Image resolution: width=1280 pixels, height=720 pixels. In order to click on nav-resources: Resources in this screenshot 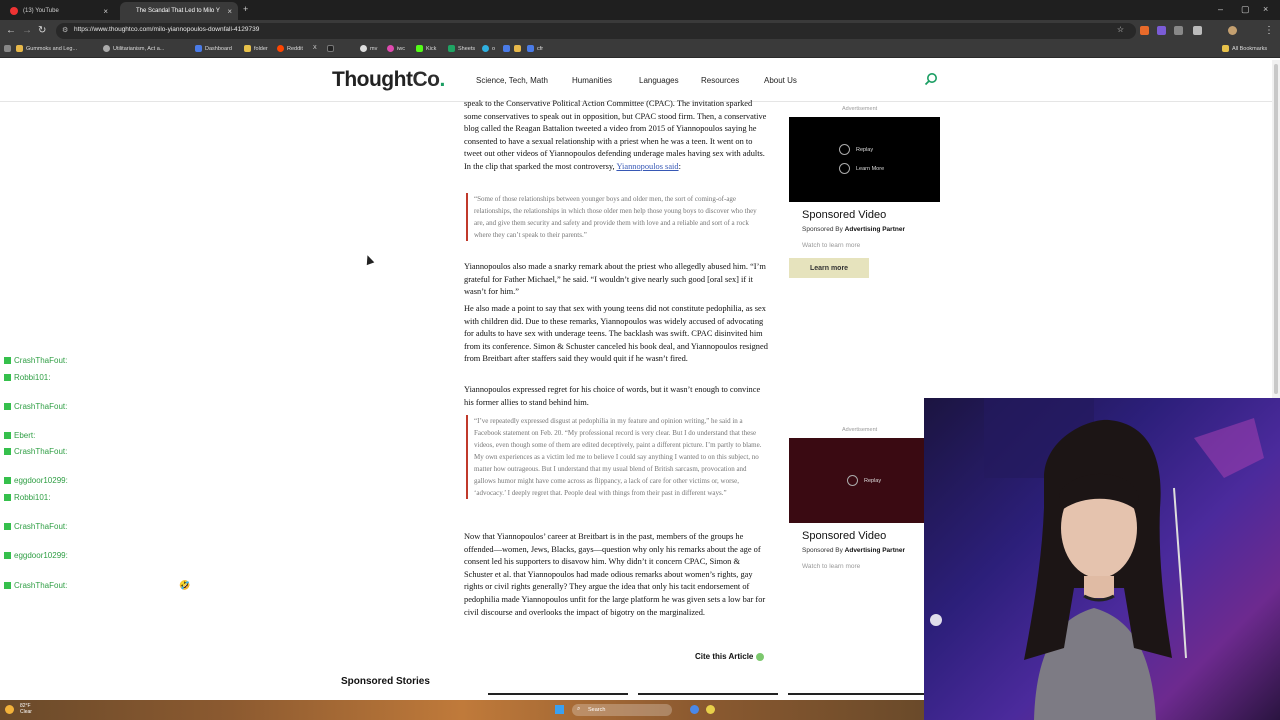, I will do `click(720, 80)`.